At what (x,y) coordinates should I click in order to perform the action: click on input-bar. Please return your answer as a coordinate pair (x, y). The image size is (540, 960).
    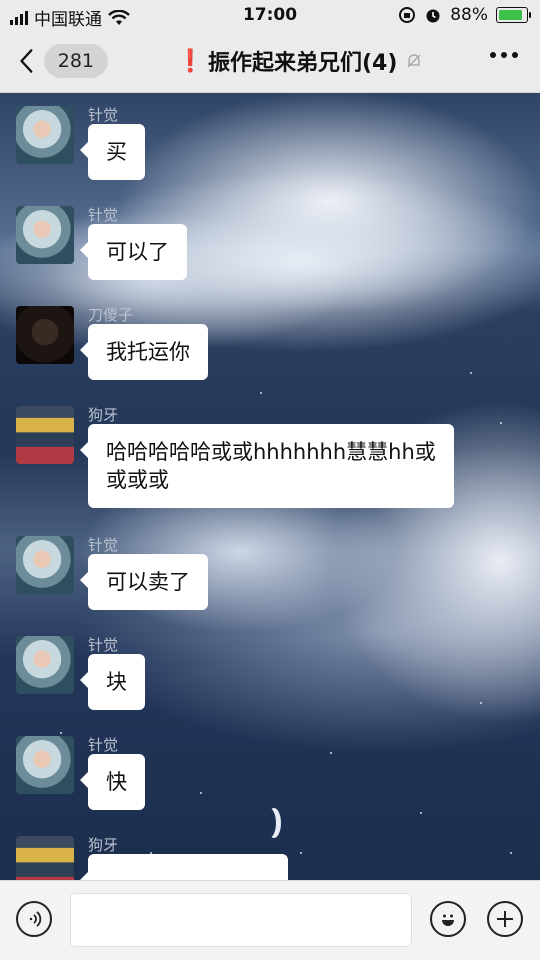
    Looking at the image, I should click on (270, 920).